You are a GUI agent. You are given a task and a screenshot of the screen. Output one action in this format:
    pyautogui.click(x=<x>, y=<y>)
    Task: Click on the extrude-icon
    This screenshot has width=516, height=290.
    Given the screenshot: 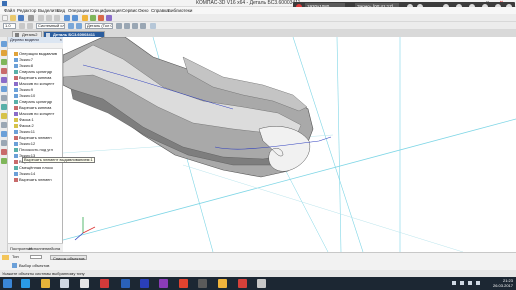 What is the action you would take?
    pyautogui.click(x=4, y=53)
    